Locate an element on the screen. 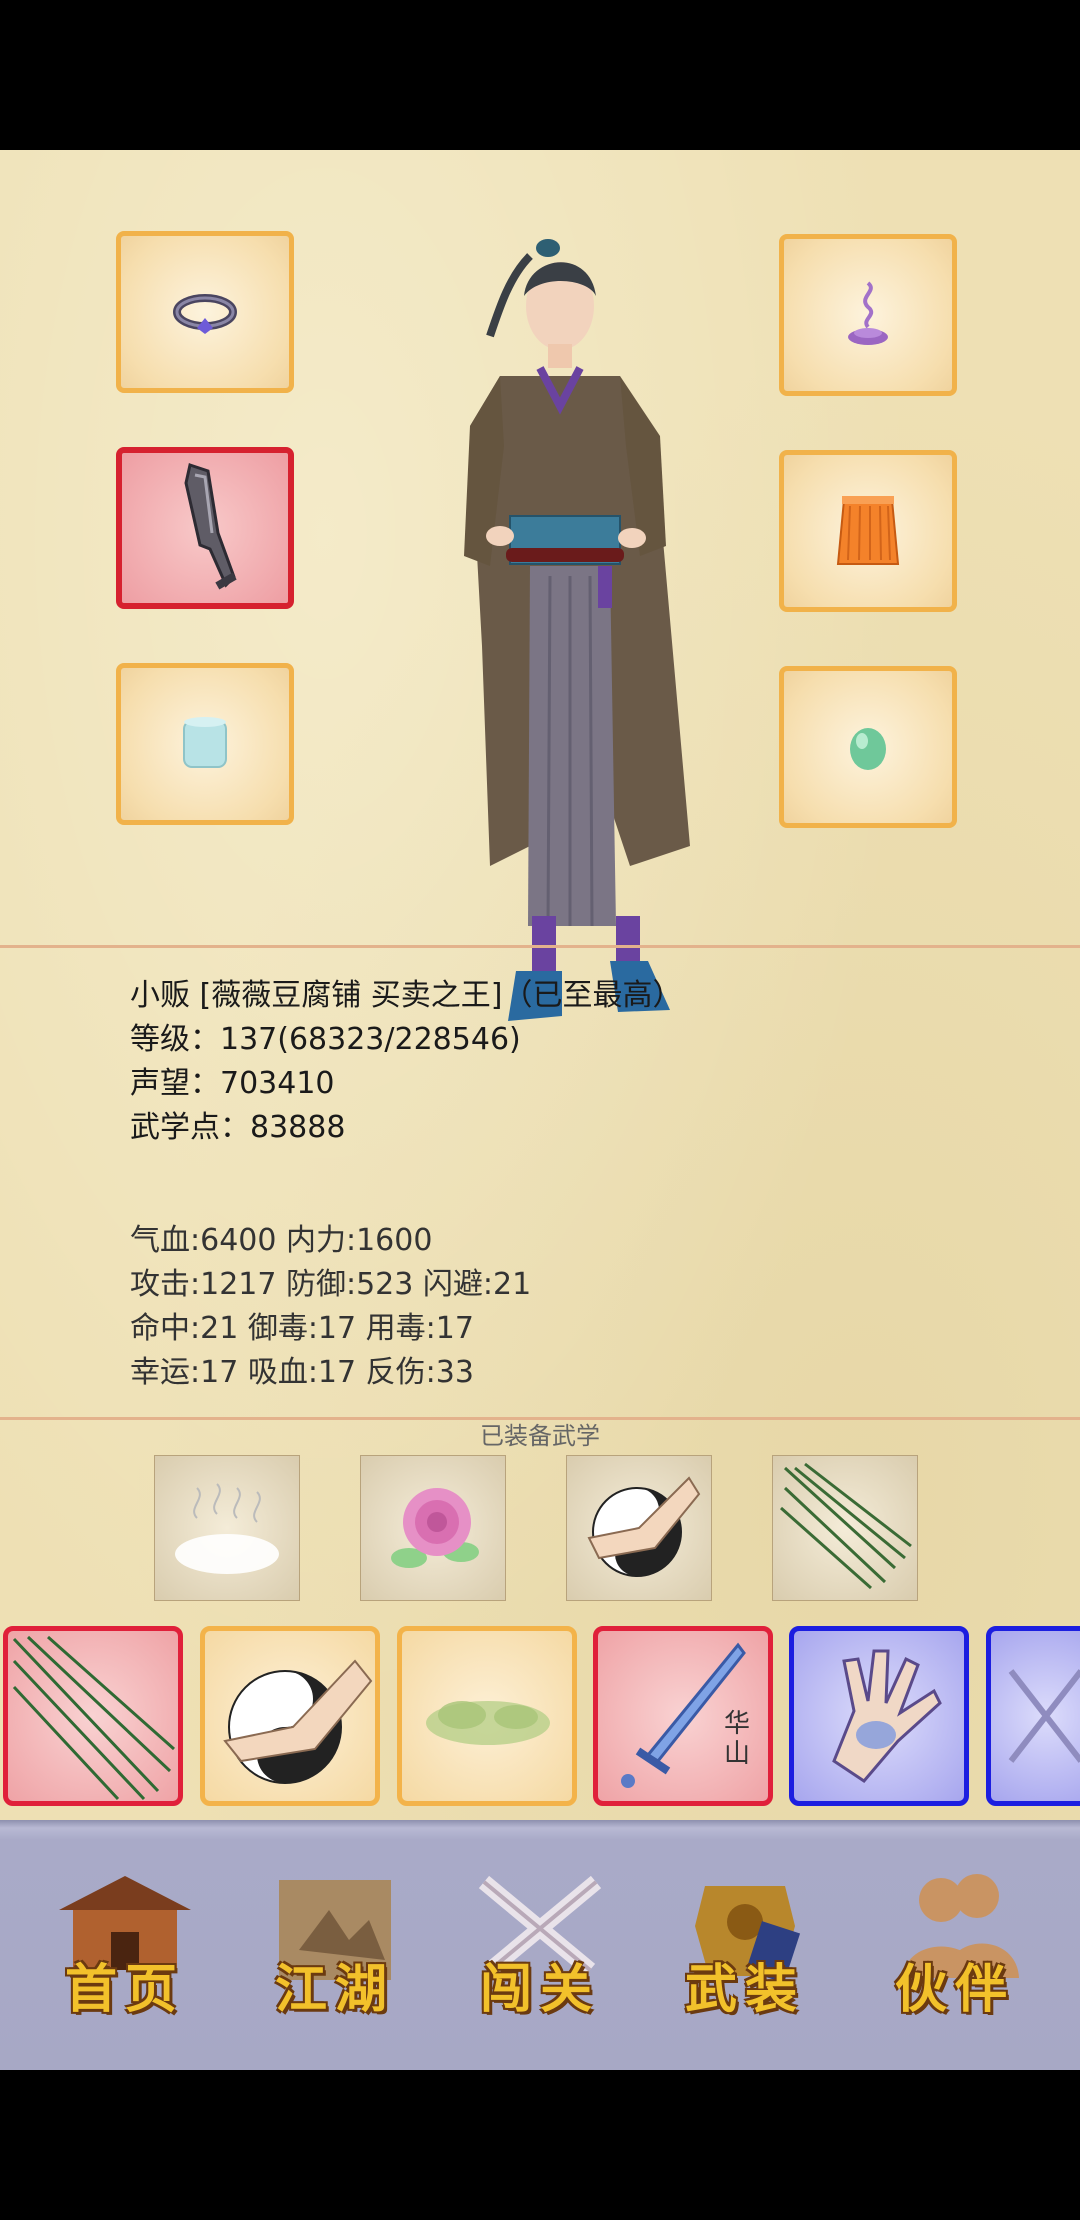 Image resolution: width=1080 pixels, height=2220 pixels. martial-item-huashan-sword: 华山 is located at coordinates (683, 1716).